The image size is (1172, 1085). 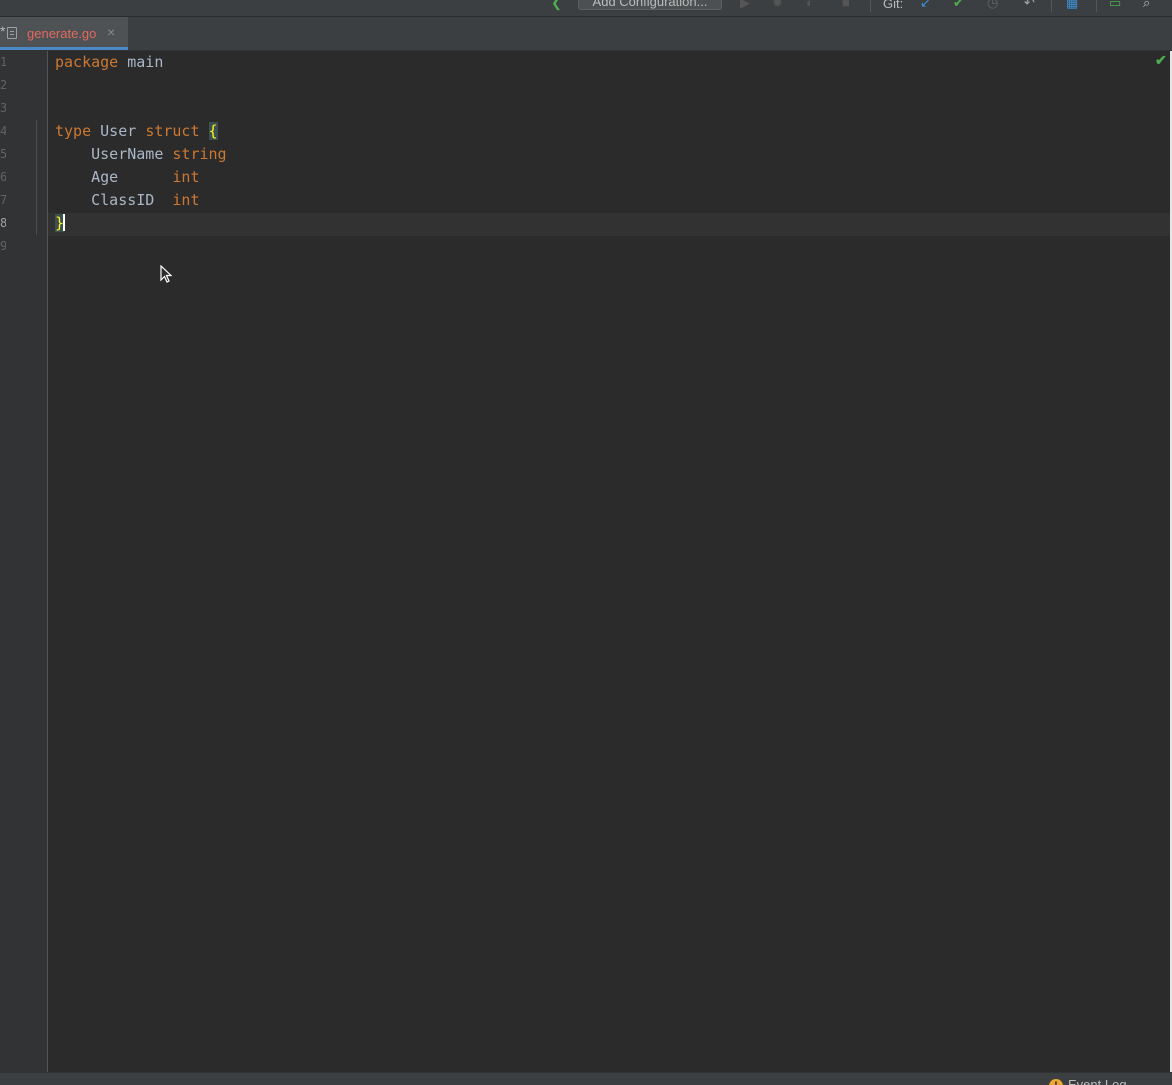 I want to click on event-log-badge-icon: !, so click(x=1056, y=1082).